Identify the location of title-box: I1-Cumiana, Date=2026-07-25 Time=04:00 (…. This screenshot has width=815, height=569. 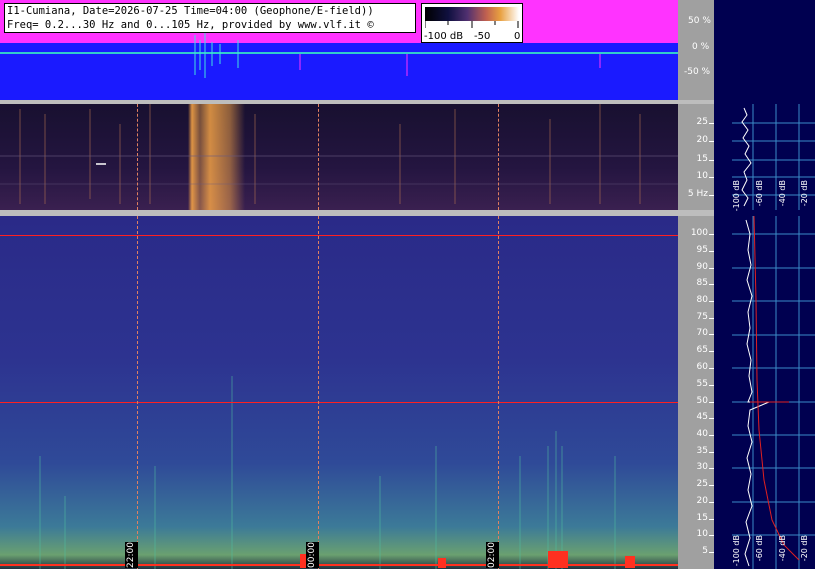
(210, 18).